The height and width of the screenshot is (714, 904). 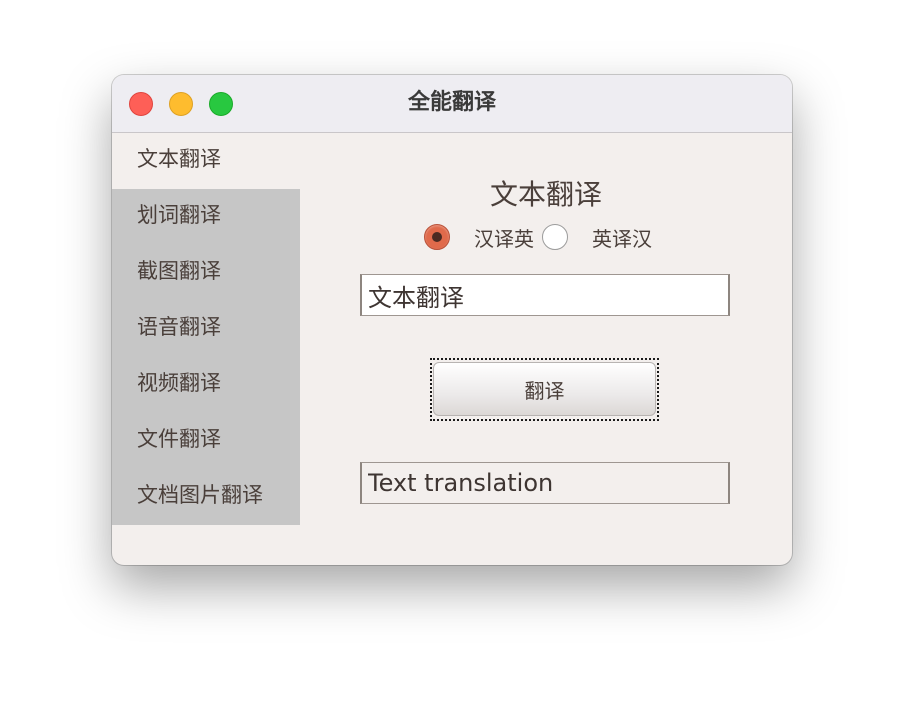 I want to click on sidebar-item-document-image-translation: 文档图片翻译, so click(x=206, y=497).